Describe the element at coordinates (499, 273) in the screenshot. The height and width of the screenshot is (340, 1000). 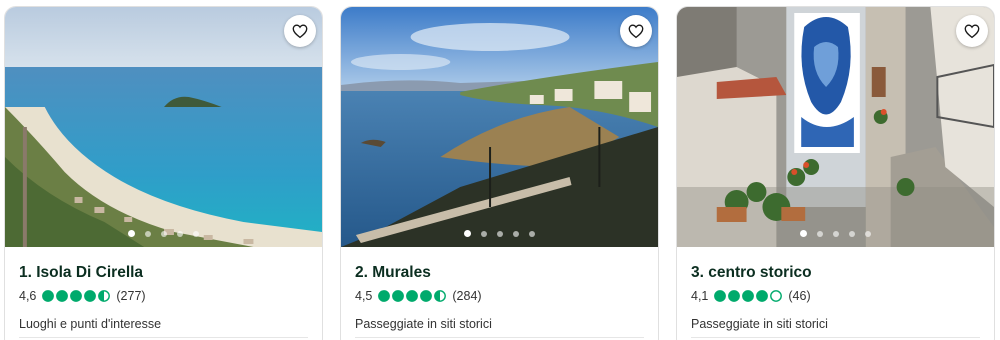
I see `attraction-title: 2. Murales` at that location.